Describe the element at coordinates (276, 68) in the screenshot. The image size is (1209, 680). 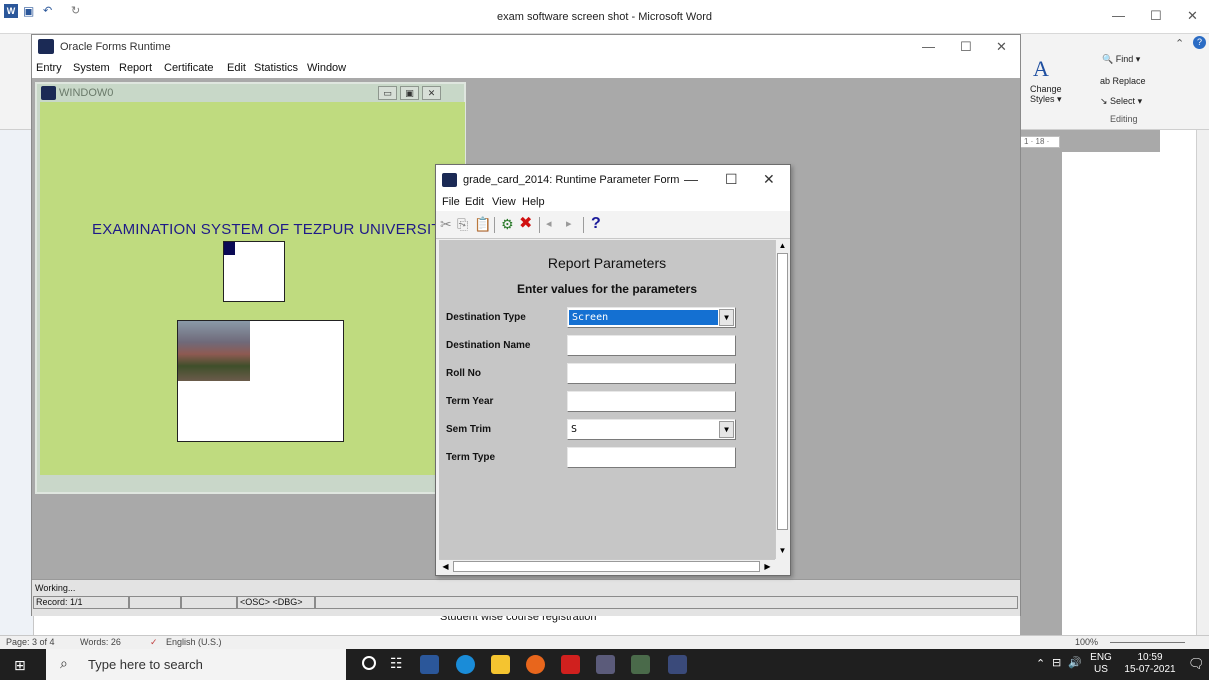
I see `menu-statistics: Statistics` at that location.